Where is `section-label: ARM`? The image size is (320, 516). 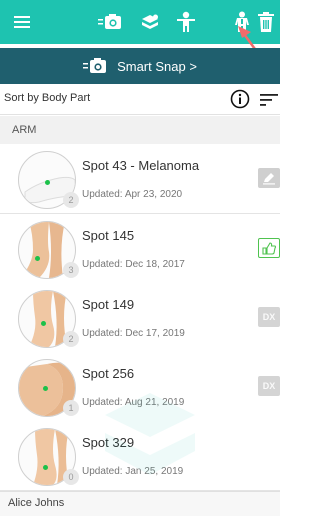 section-label: ARM is located at coordinates (24, 130).